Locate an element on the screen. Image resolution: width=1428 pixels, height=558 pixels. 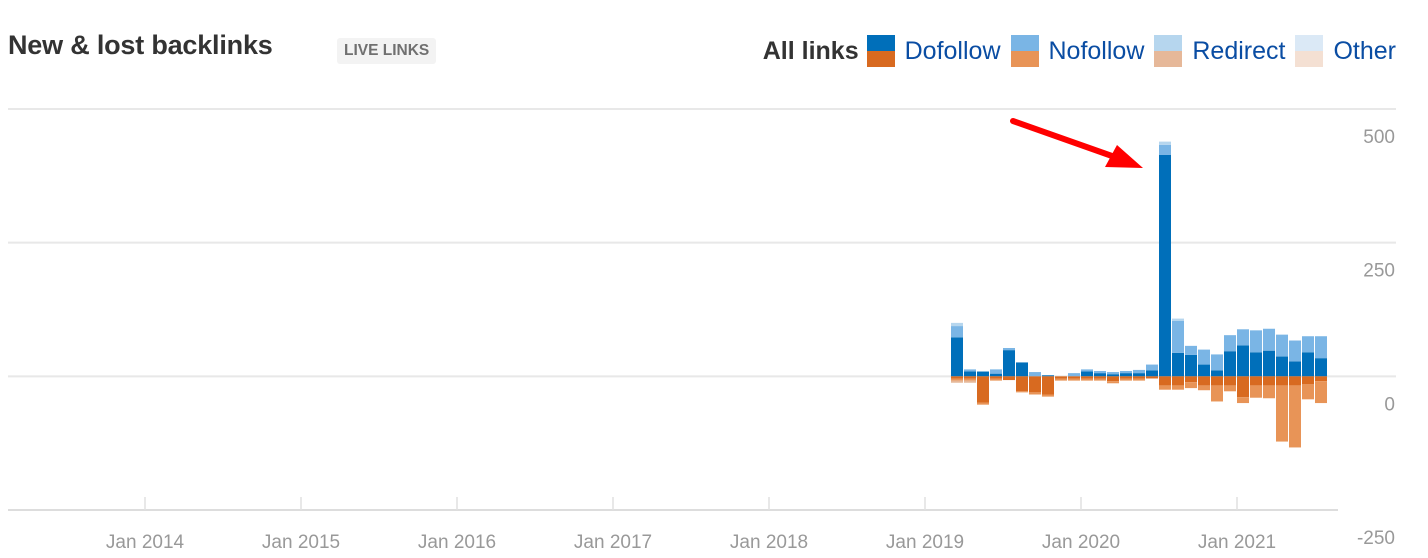
x-tick-label: Jan 2020 is located at coordinates (1081, 542).